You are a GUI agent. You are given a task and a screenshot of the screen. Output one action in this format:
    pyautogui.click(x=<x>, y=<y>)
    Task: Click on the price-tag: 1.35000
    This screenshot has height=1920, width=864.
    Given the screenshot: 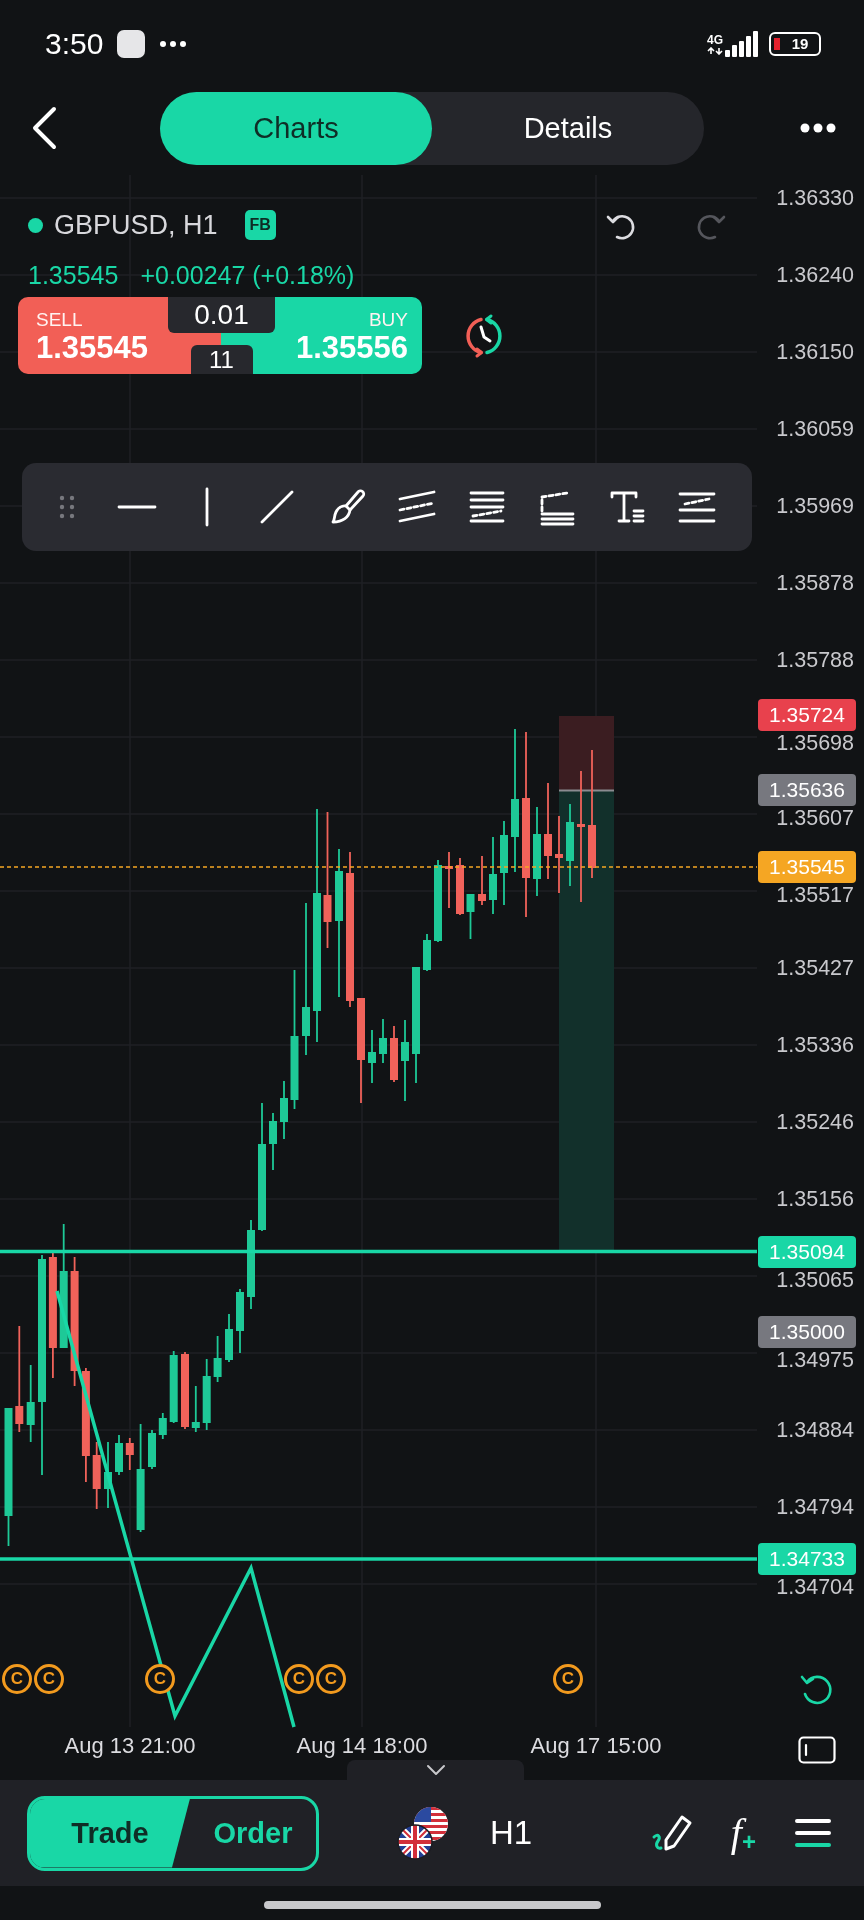 What is the action you would take?
    pyautogui.click(x=807, y=1331)
    